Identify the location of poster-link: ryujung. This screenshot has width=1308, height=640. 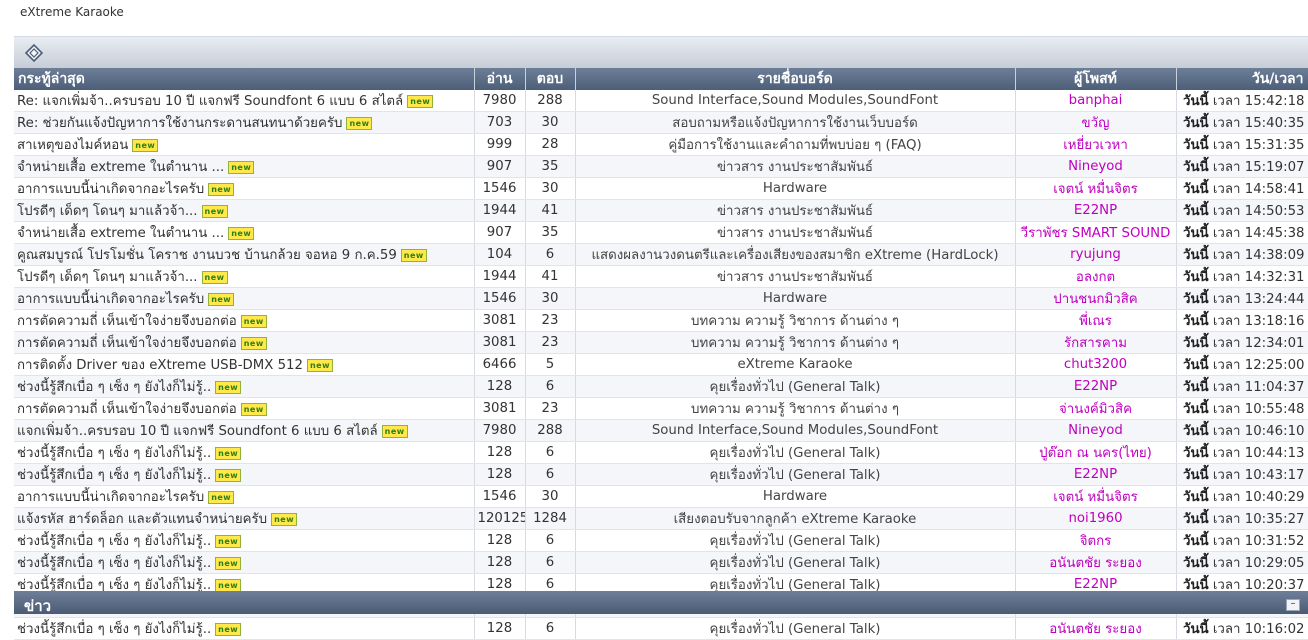
(1096, 254).